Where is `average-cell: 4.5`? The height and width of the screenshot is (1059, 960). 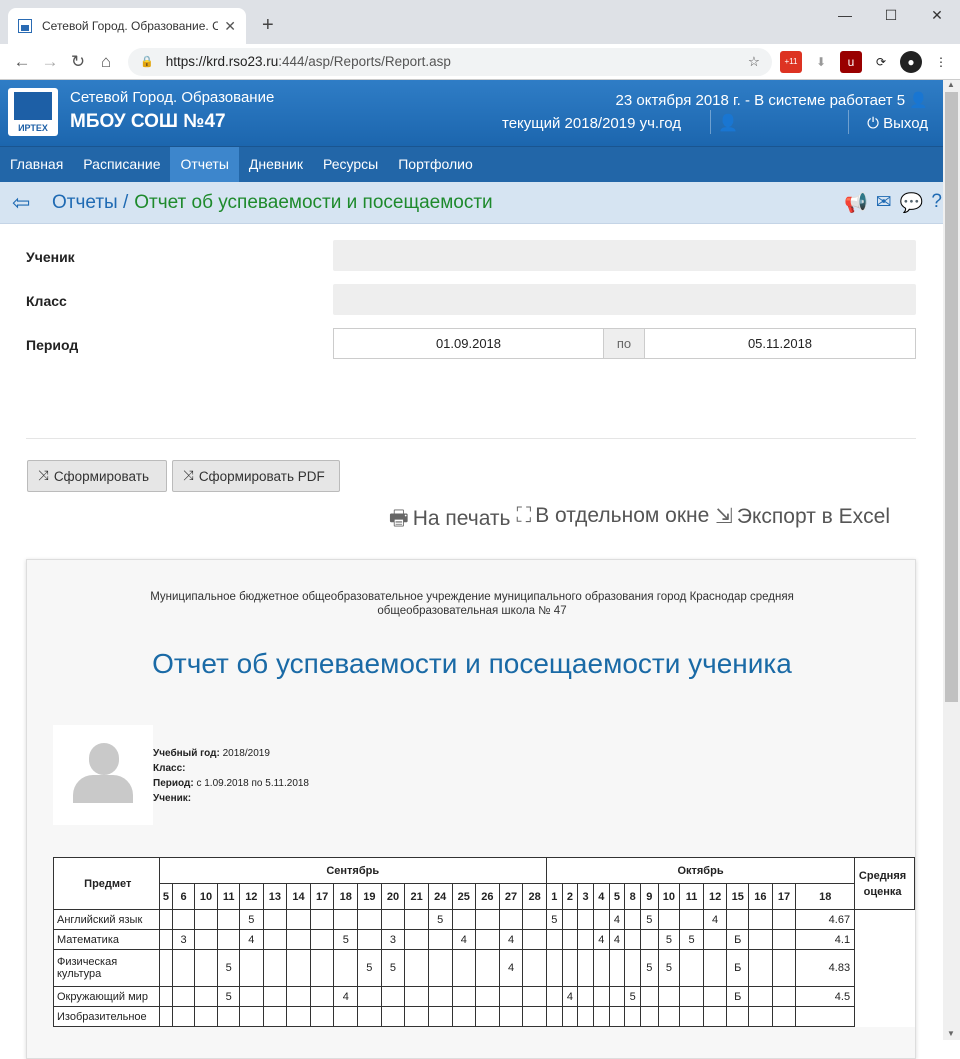 average-cell: 4.5 is located at coordinates (825, 996).